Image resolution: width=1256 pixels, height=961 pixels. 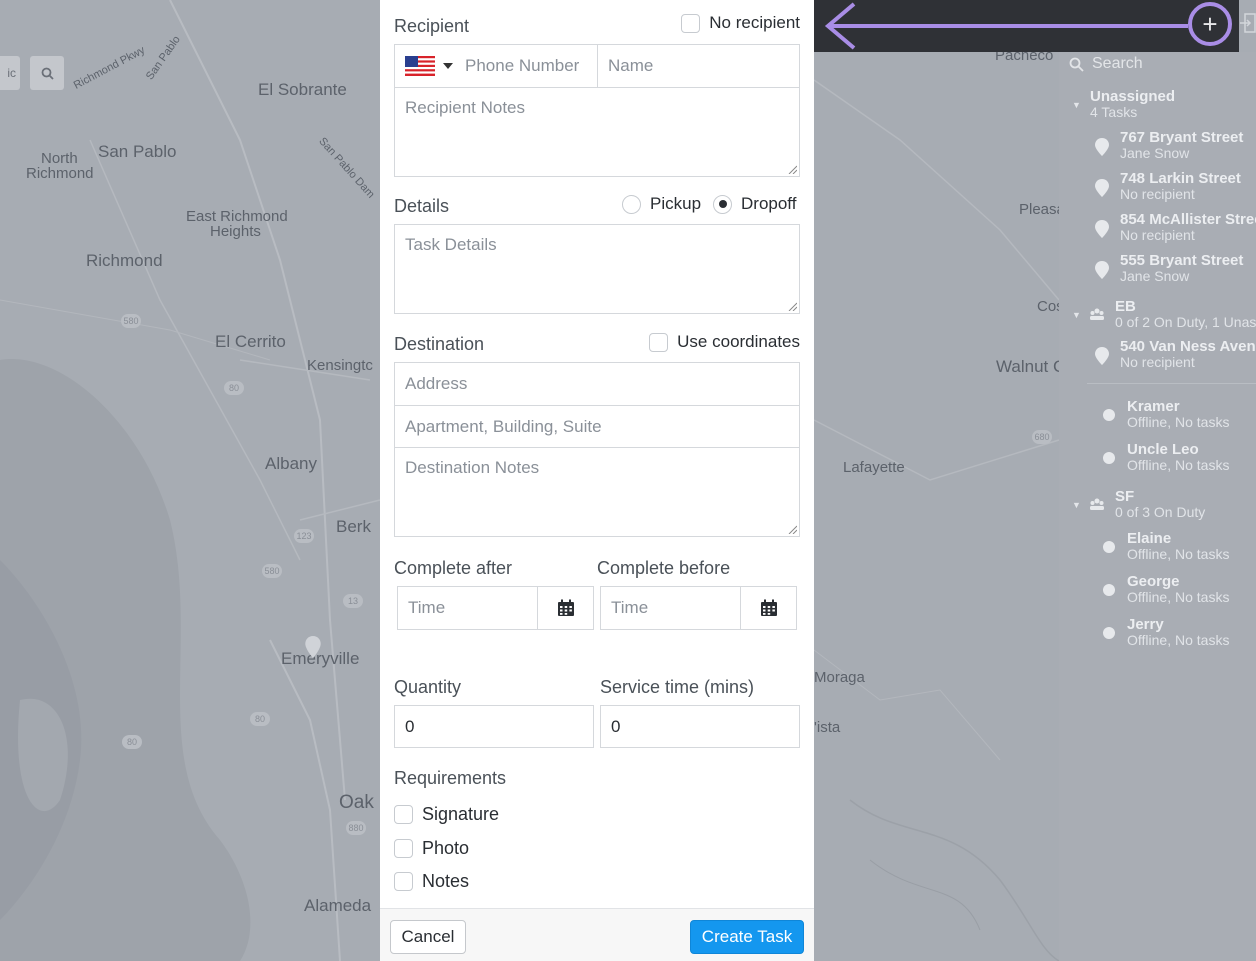 What do you see at coordinates (403, 848) in the screenshot?
I see `photo-checkbox` at bounding box center [403, 848].